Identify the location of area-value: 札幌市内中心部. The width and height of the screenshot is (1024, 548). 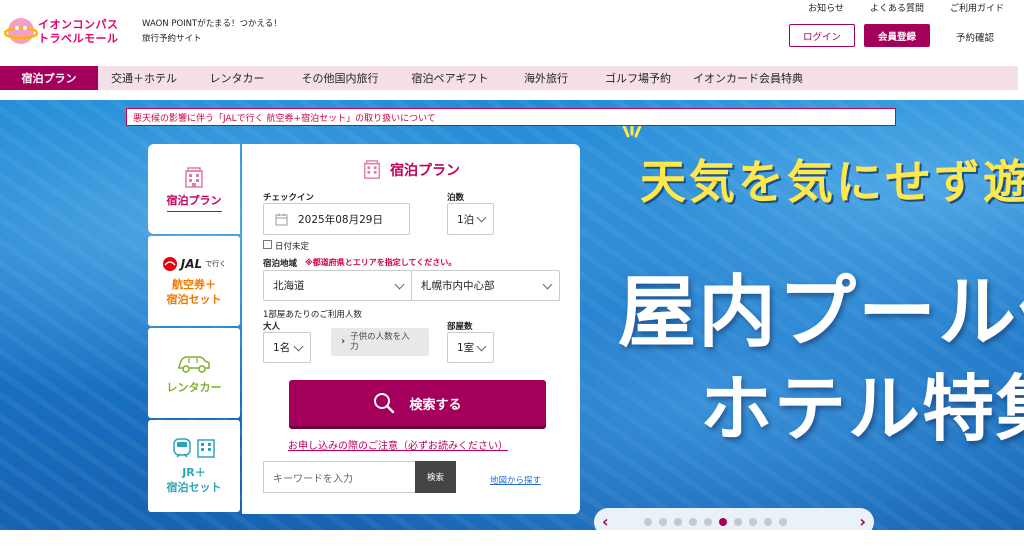
(458, 286).